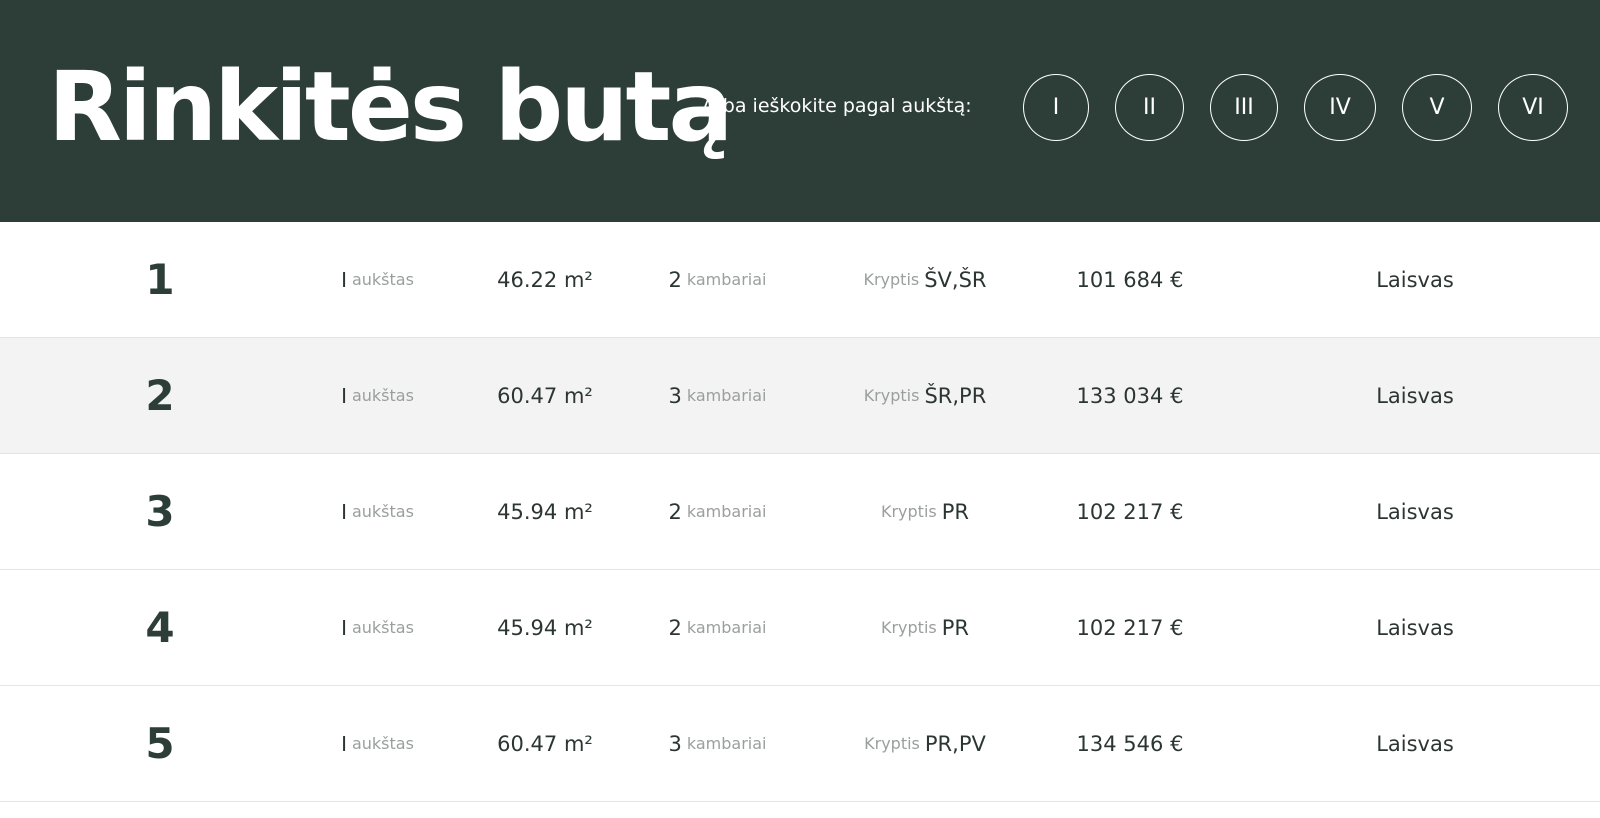 This screenshot has width=1600, height=818. I want to click on apartment-direction: Kryptis PR,PV, so click(925, 743).